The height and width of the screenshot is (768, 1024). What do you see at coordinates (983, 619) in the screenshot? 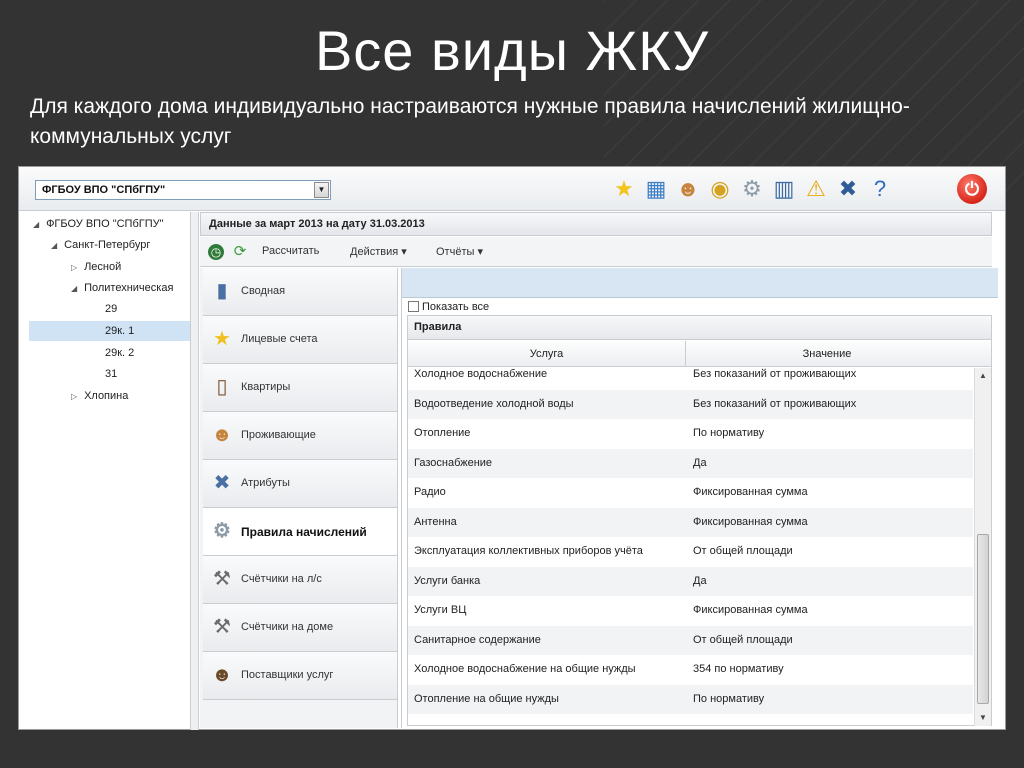
I see `scrollbar-thumb` at bounding box center [983, 619].